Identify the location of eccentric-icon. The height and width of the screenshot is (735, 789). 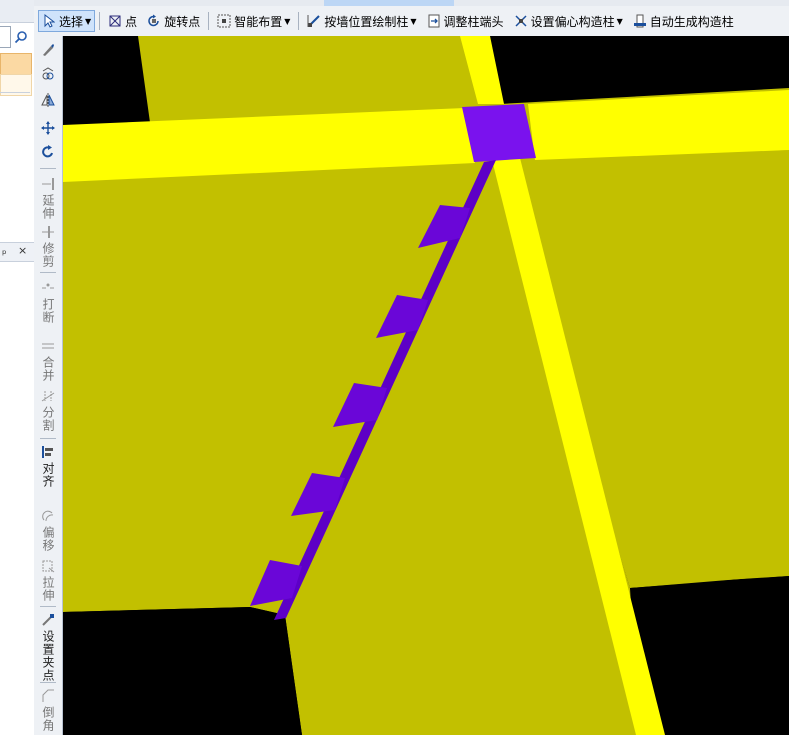
(521, 21).